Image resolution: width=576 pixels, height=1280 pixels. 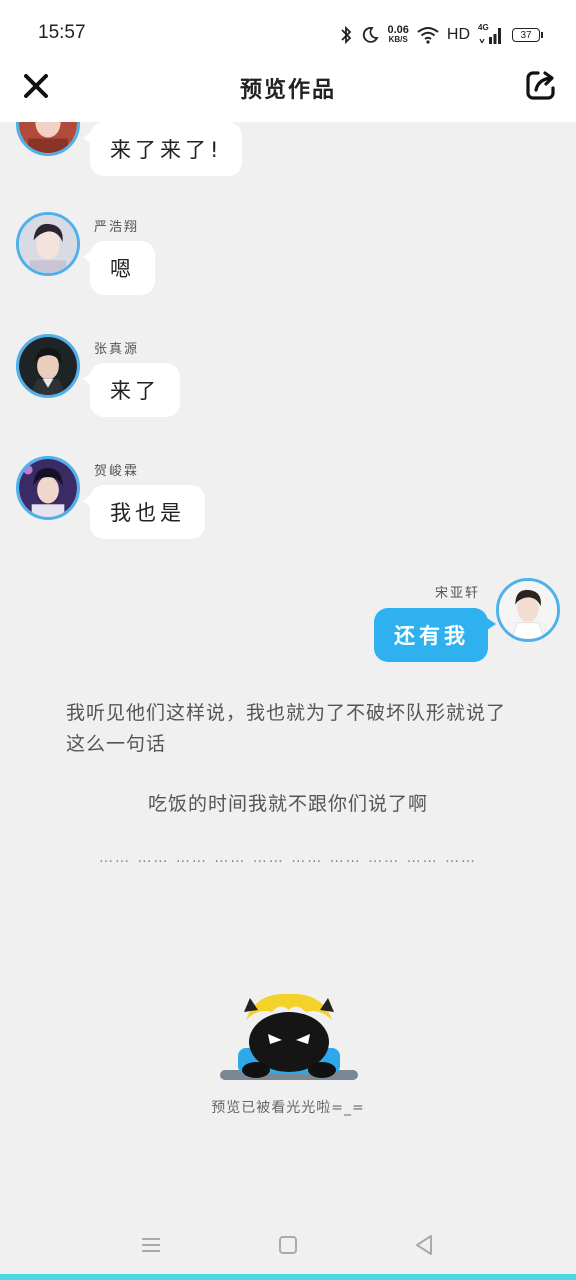 I want to click on net-speed-value: 0.06, so click(x=398, y=30).